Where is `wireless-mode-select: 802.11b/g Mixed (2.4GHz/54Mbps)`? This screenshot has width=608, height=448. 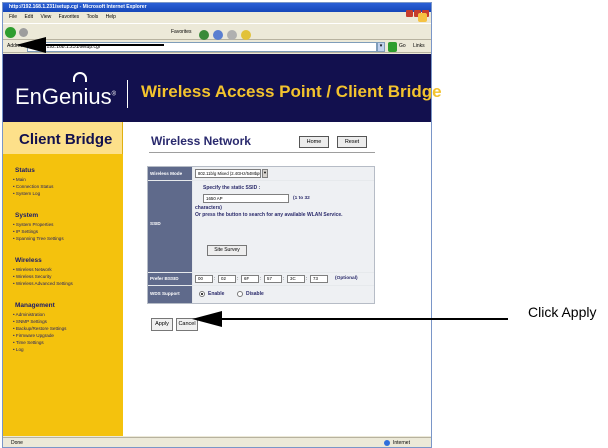 wireless-mode-select: 802.11b/g Mixed (2.4GHz/54Mbps) is located at coordinates (228, 173).